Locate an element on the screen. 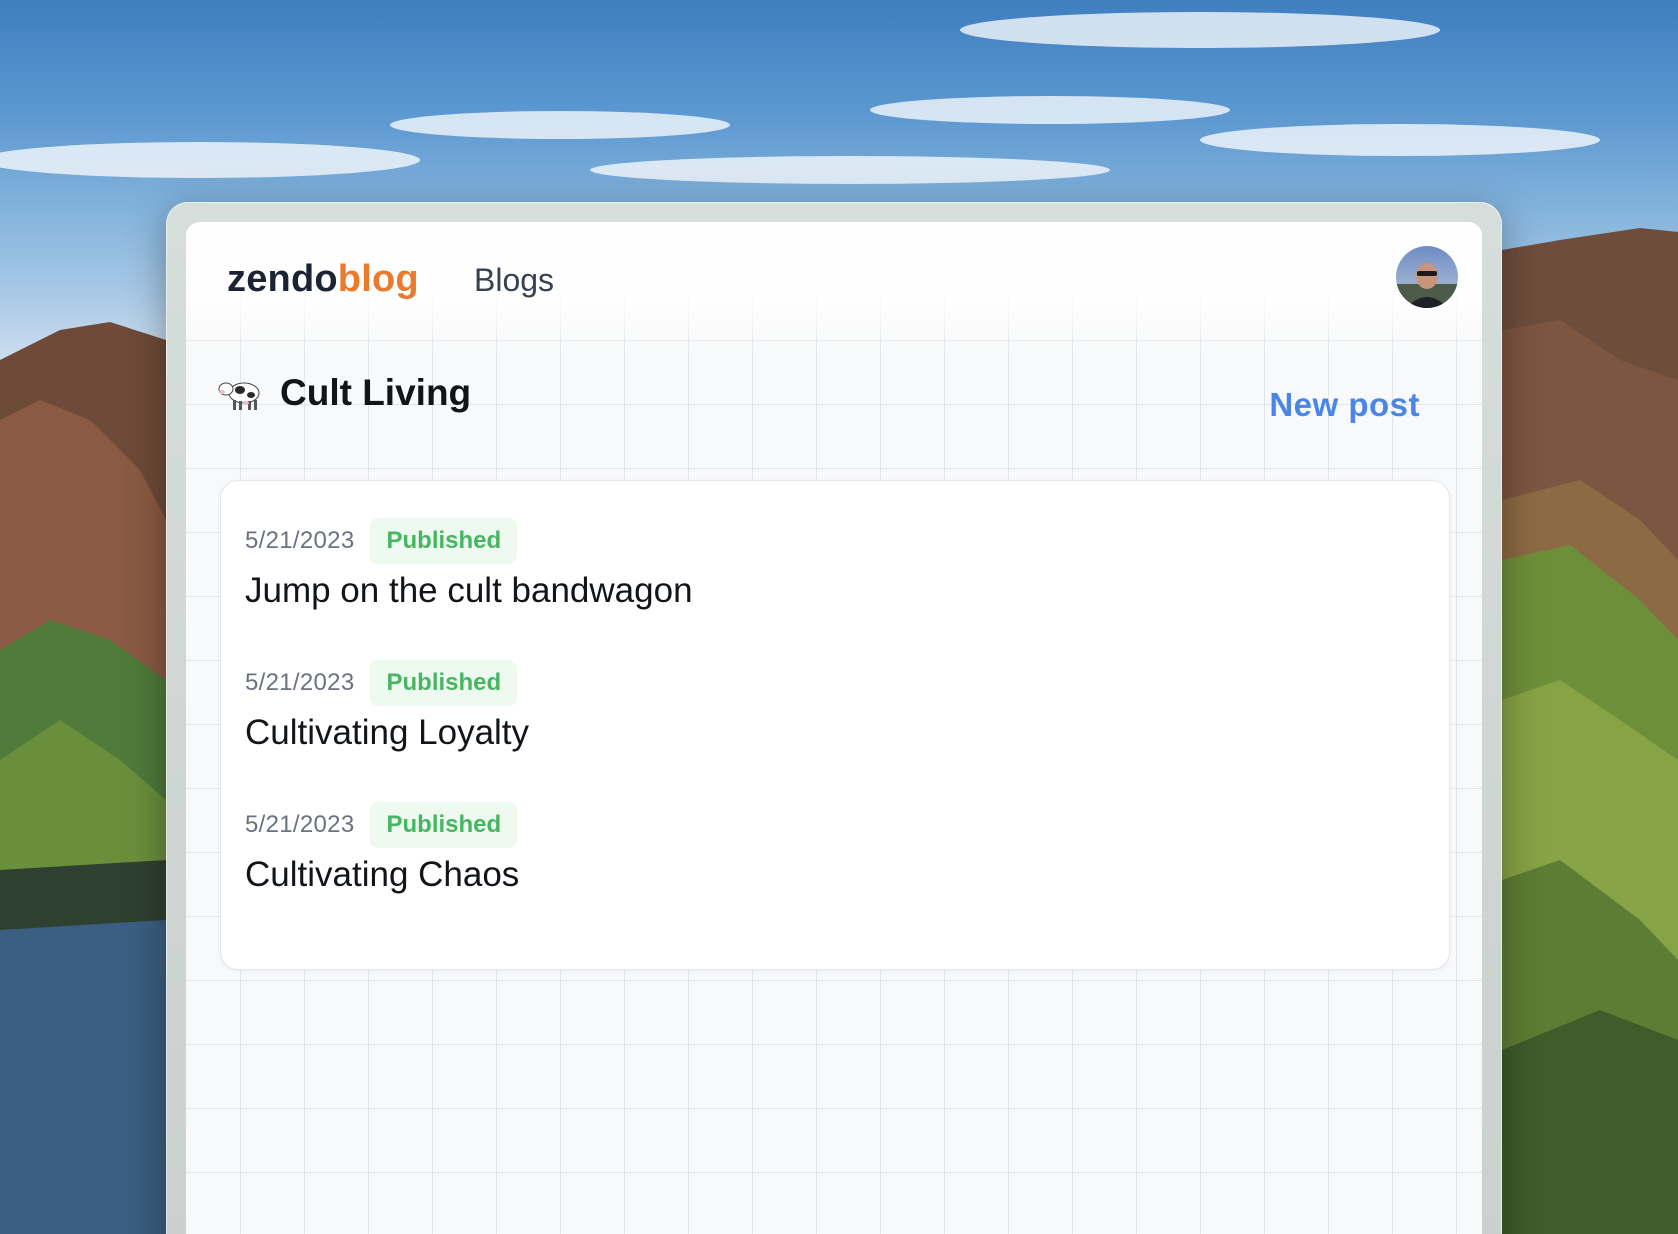 Image resolution: width=1678 pixels, height=1234 pixels. post-item: 5/21/2023 Published Cultivating Loyalty is located at coordinates (835, 714).